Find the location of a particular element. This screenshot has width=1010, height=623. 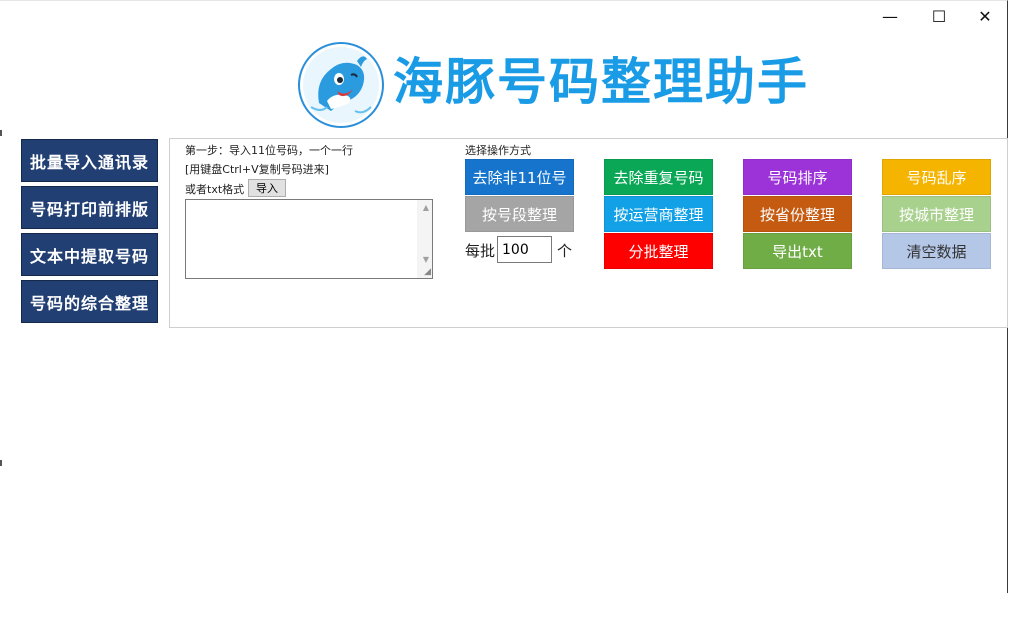

nav-comprehensive-sort: 号码的综合整理 is located at coordinates (89, 301).